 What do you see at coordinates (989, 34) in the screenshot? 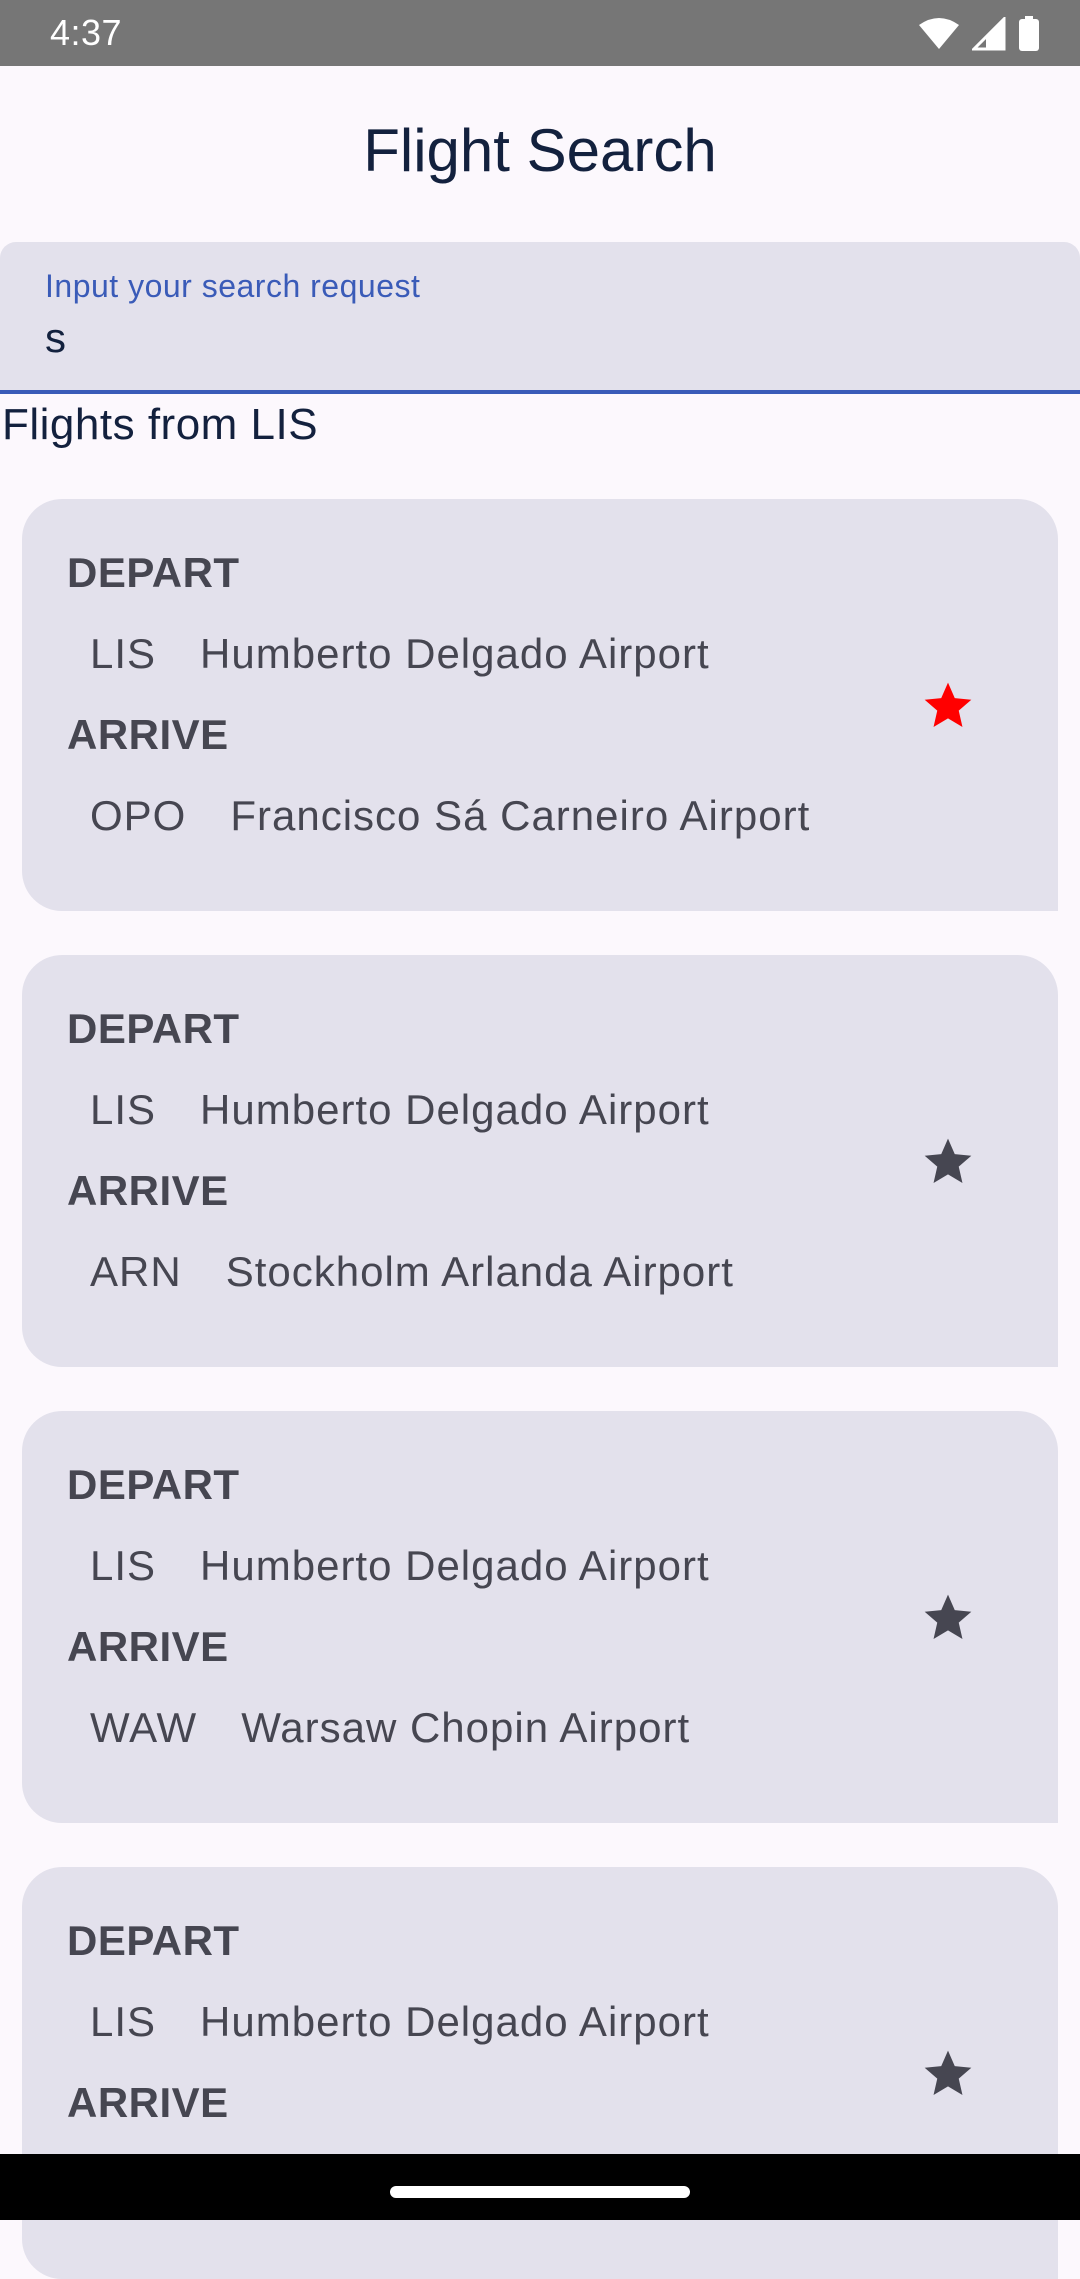
I see `cell-signal-icon` at bounding box center [989, 34].